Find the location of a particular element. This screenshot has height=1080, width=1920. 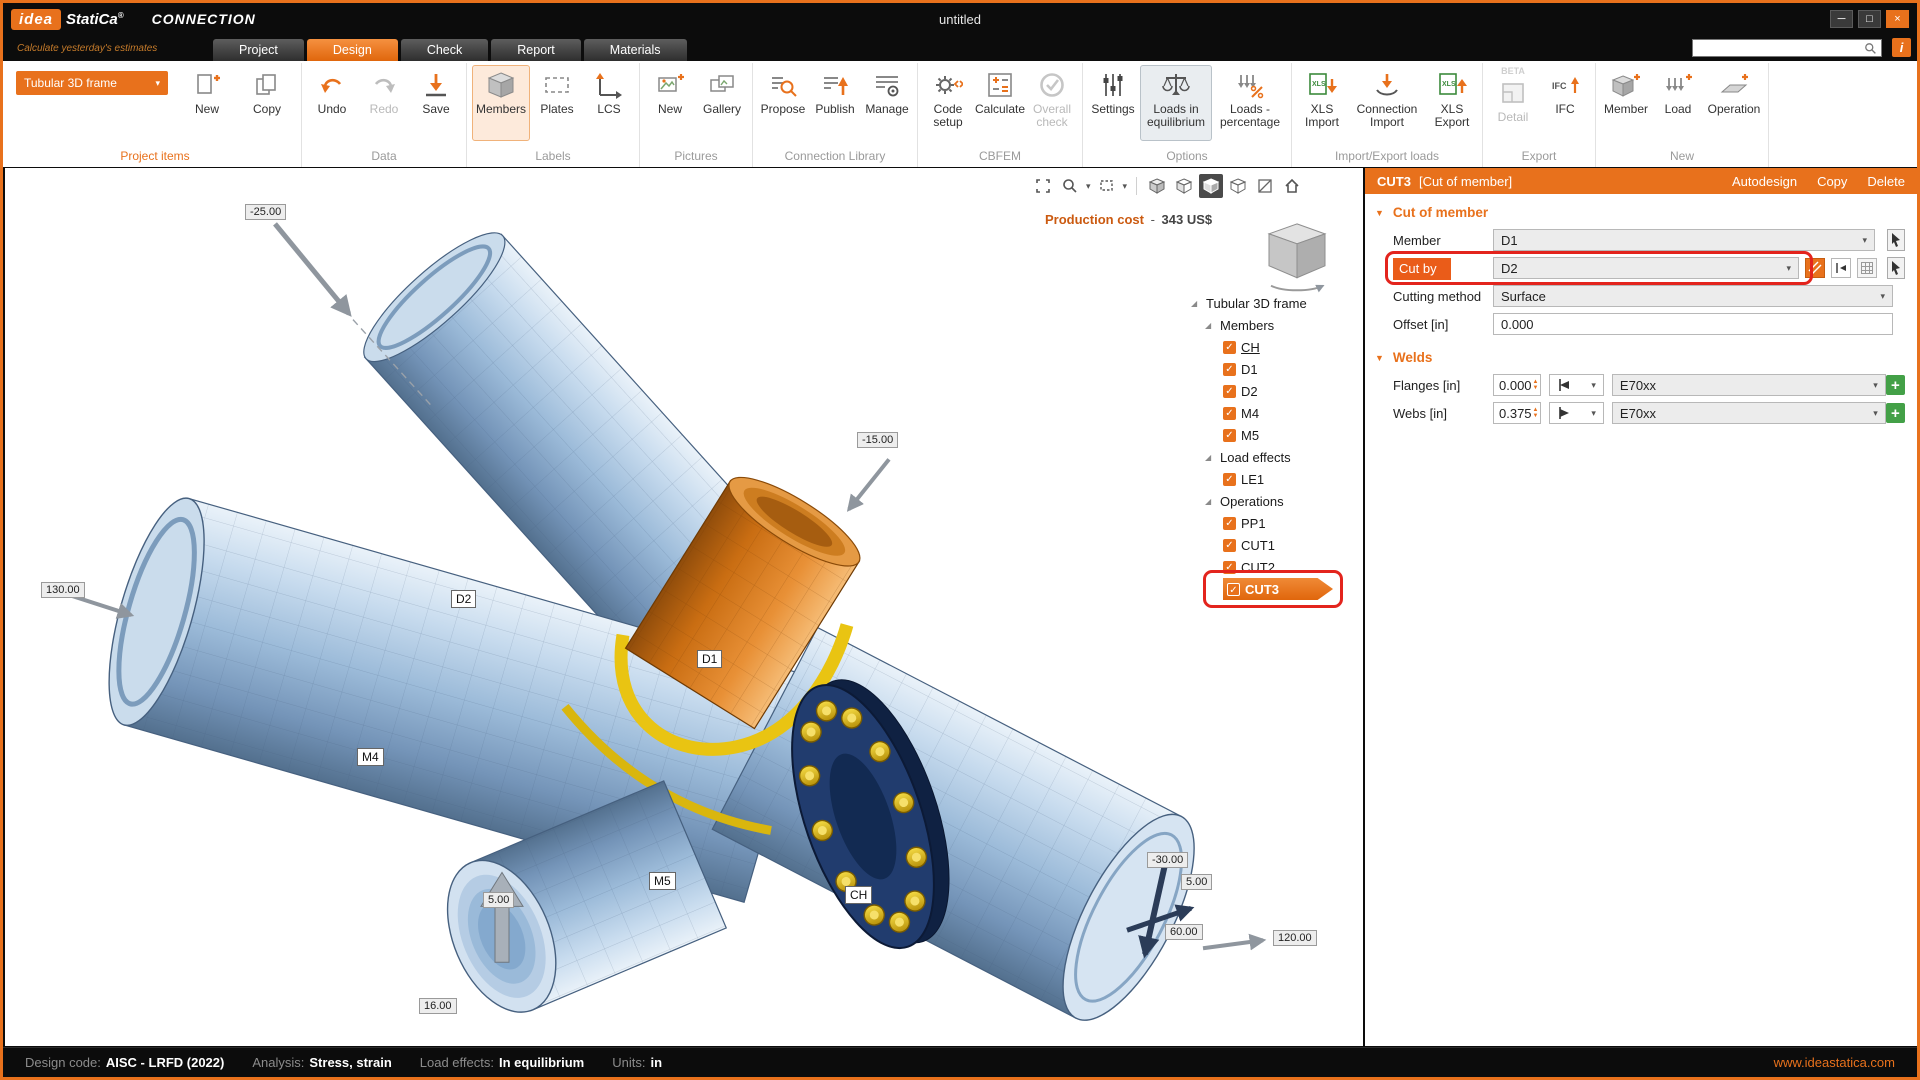

ribbon-button-undo: Undo is located at coordinates (332, 103).